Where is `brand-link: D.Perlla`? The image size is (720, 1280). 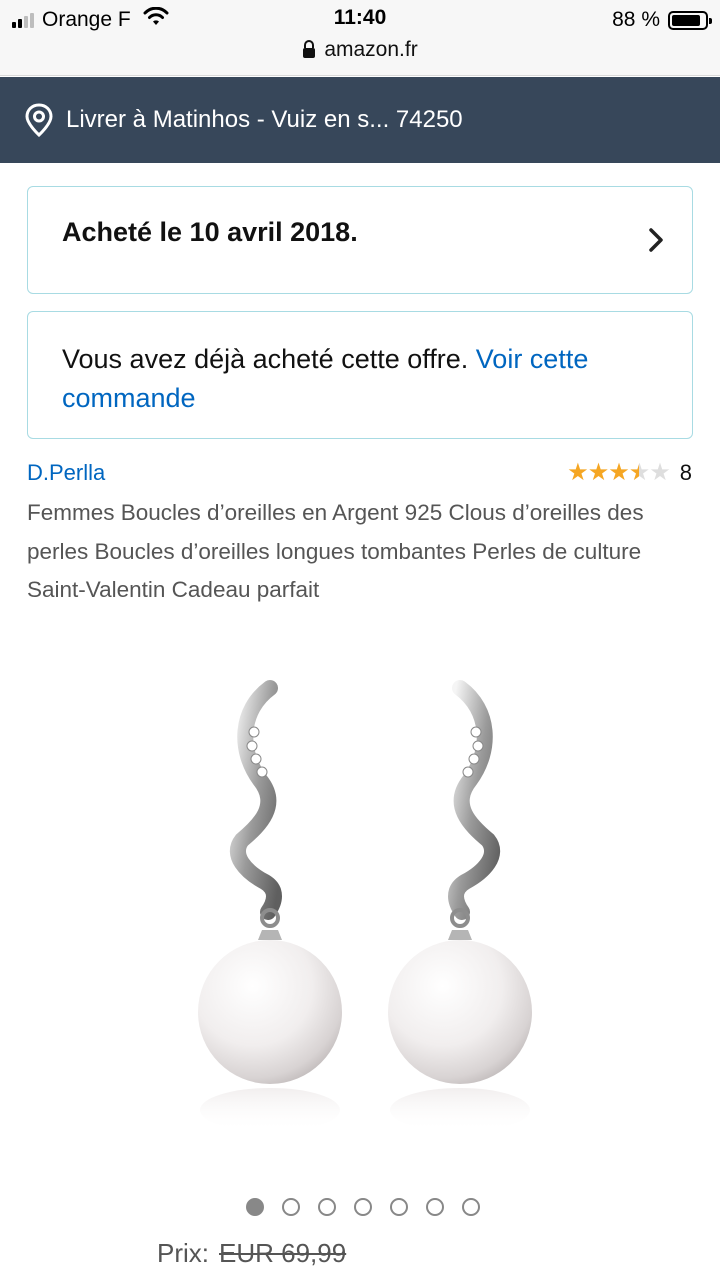
brand-link: D.Perlla is located at coordinates (66, 473).